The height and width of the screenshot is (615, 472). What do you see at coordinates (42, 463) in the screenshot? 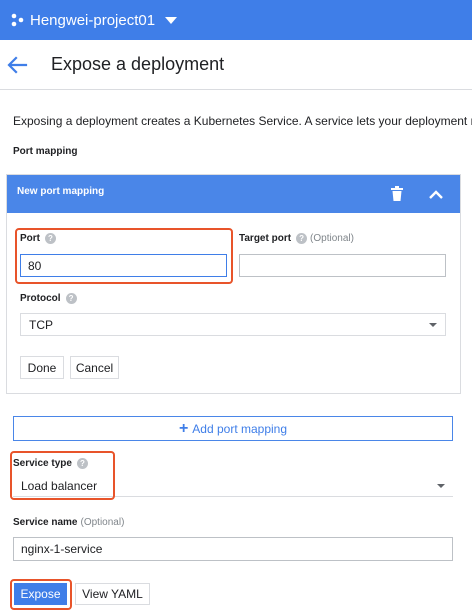
I see `service-type-label-text: Service type` at bounding box center [42, 463].